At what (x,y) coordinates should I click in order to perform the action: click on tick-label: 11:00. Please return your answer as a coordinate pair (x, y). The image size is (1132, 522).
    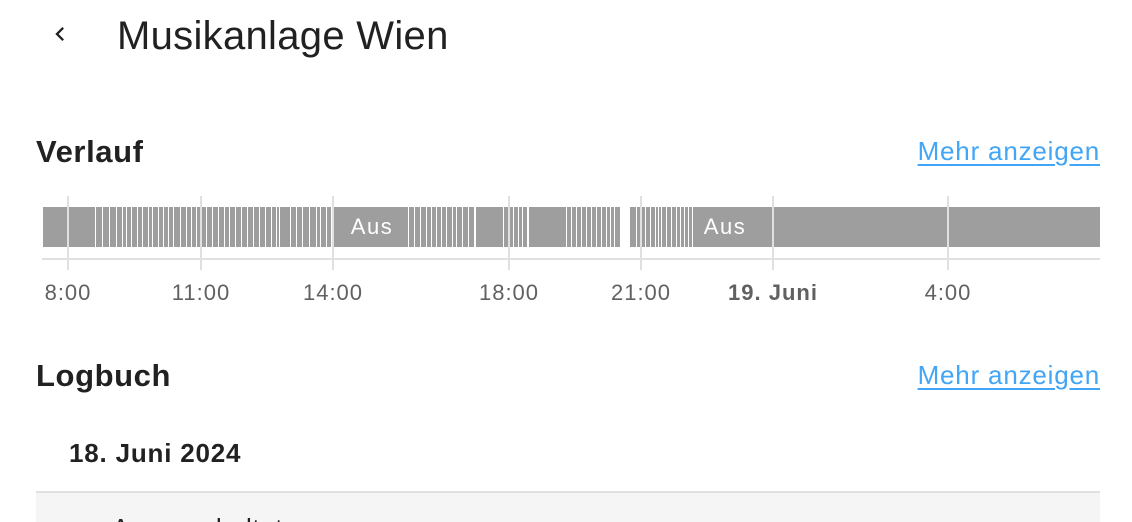
    Looking at the image, I should click on (201, 292).